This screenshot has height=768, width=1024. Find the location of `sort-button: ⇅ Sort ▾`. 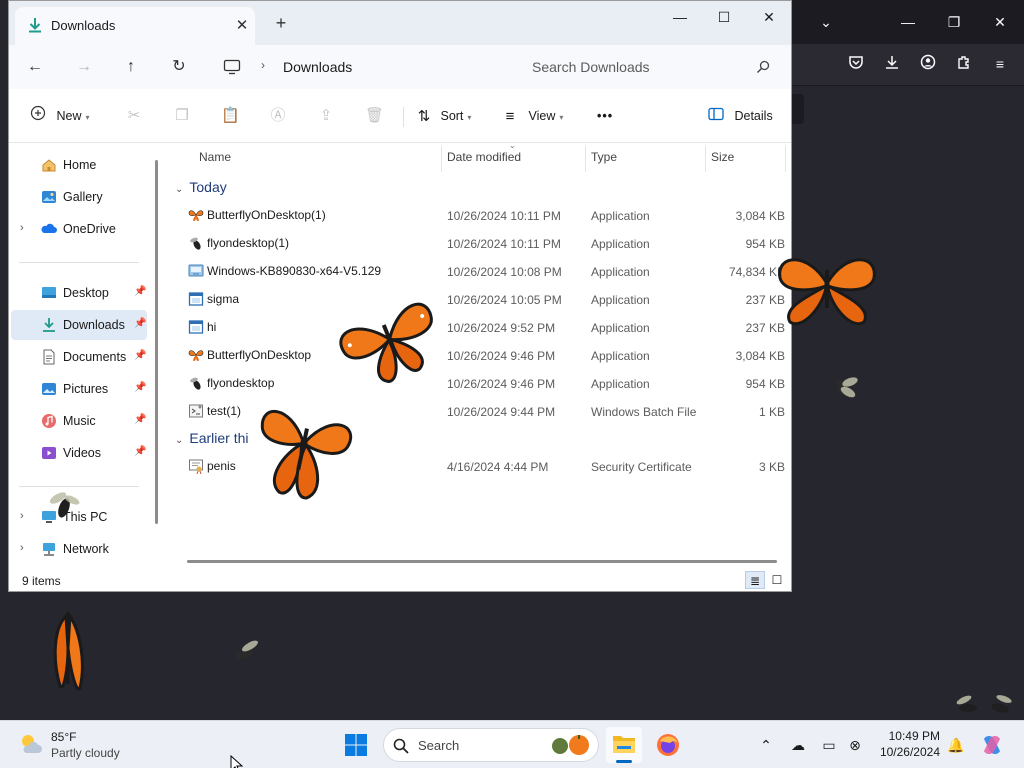

sort-button: ⇅ Sort ▾ is located at coordinates (443, 116).